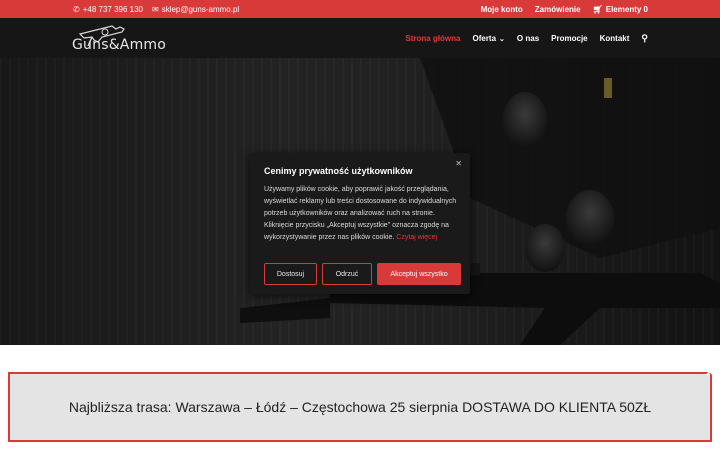  I want to click on nav-offer: Oferta ⌄, so click(488, 38).